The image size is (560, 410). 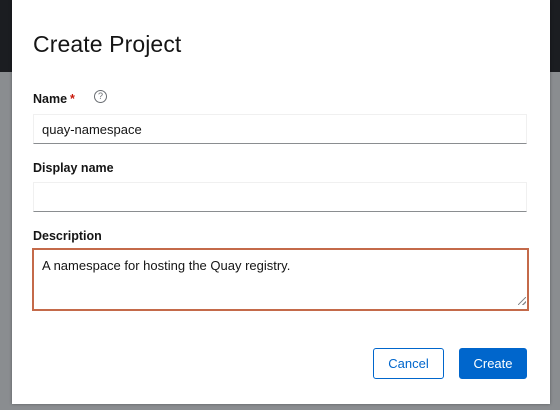 What do you see at coordinates (555, 36) in the screenshot?
I see `background-masthead-right` at bounding box center [555, 36].